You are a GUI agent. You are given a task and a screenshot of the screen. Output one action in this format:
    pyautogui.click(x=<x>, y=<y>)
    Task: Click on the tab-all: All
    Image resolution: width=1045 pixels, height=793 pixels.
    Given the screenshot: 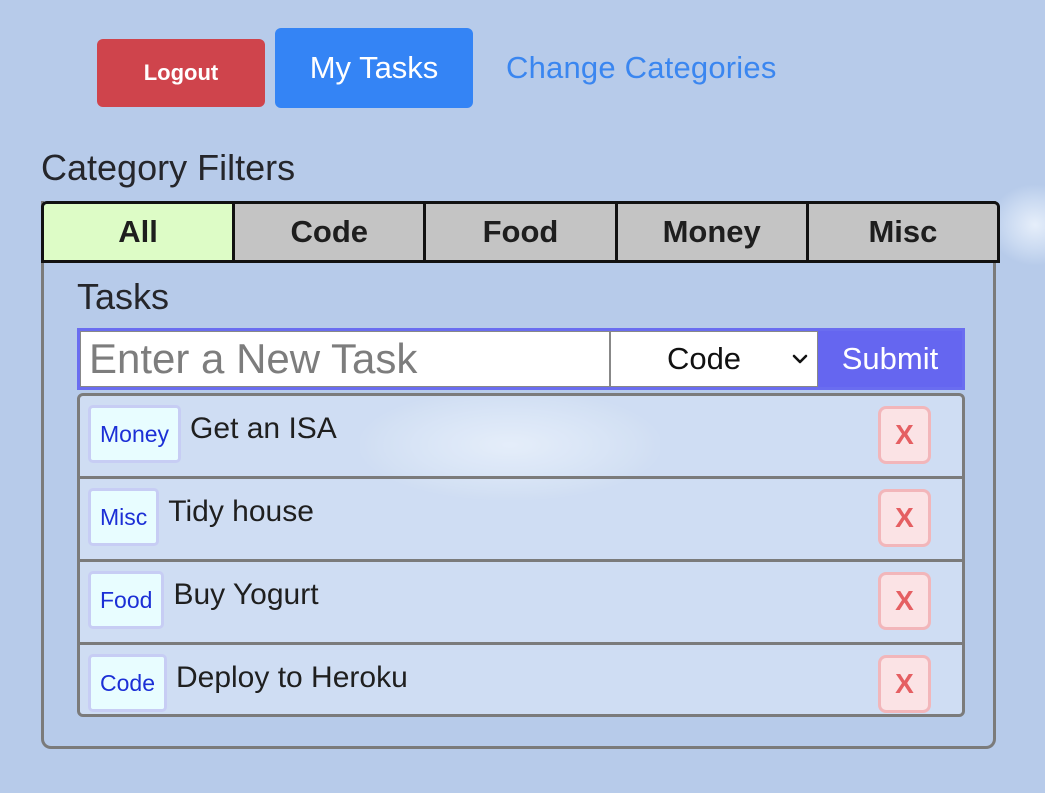 What is the action you would take?
    pyautogui.click(x=138, y=232)
    